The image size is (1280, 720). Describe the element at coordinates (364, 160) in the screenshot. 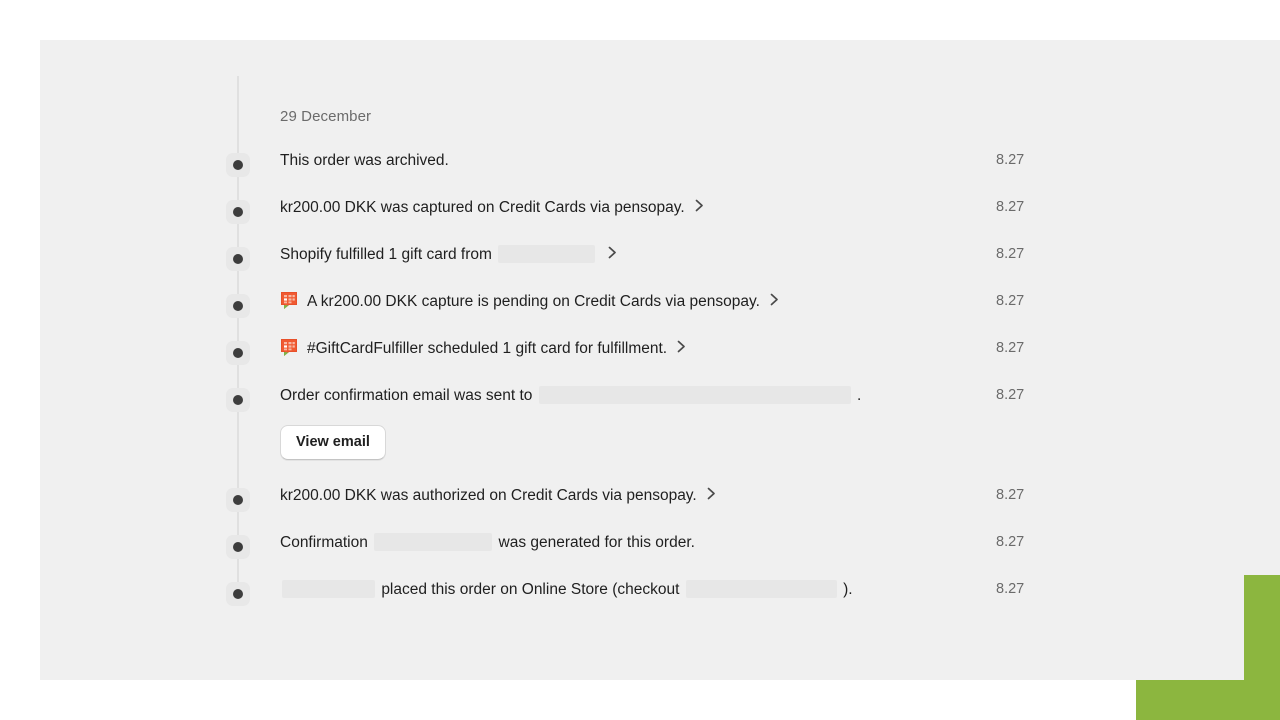

I see `timeline-event-text: This order was archived.` at that location.